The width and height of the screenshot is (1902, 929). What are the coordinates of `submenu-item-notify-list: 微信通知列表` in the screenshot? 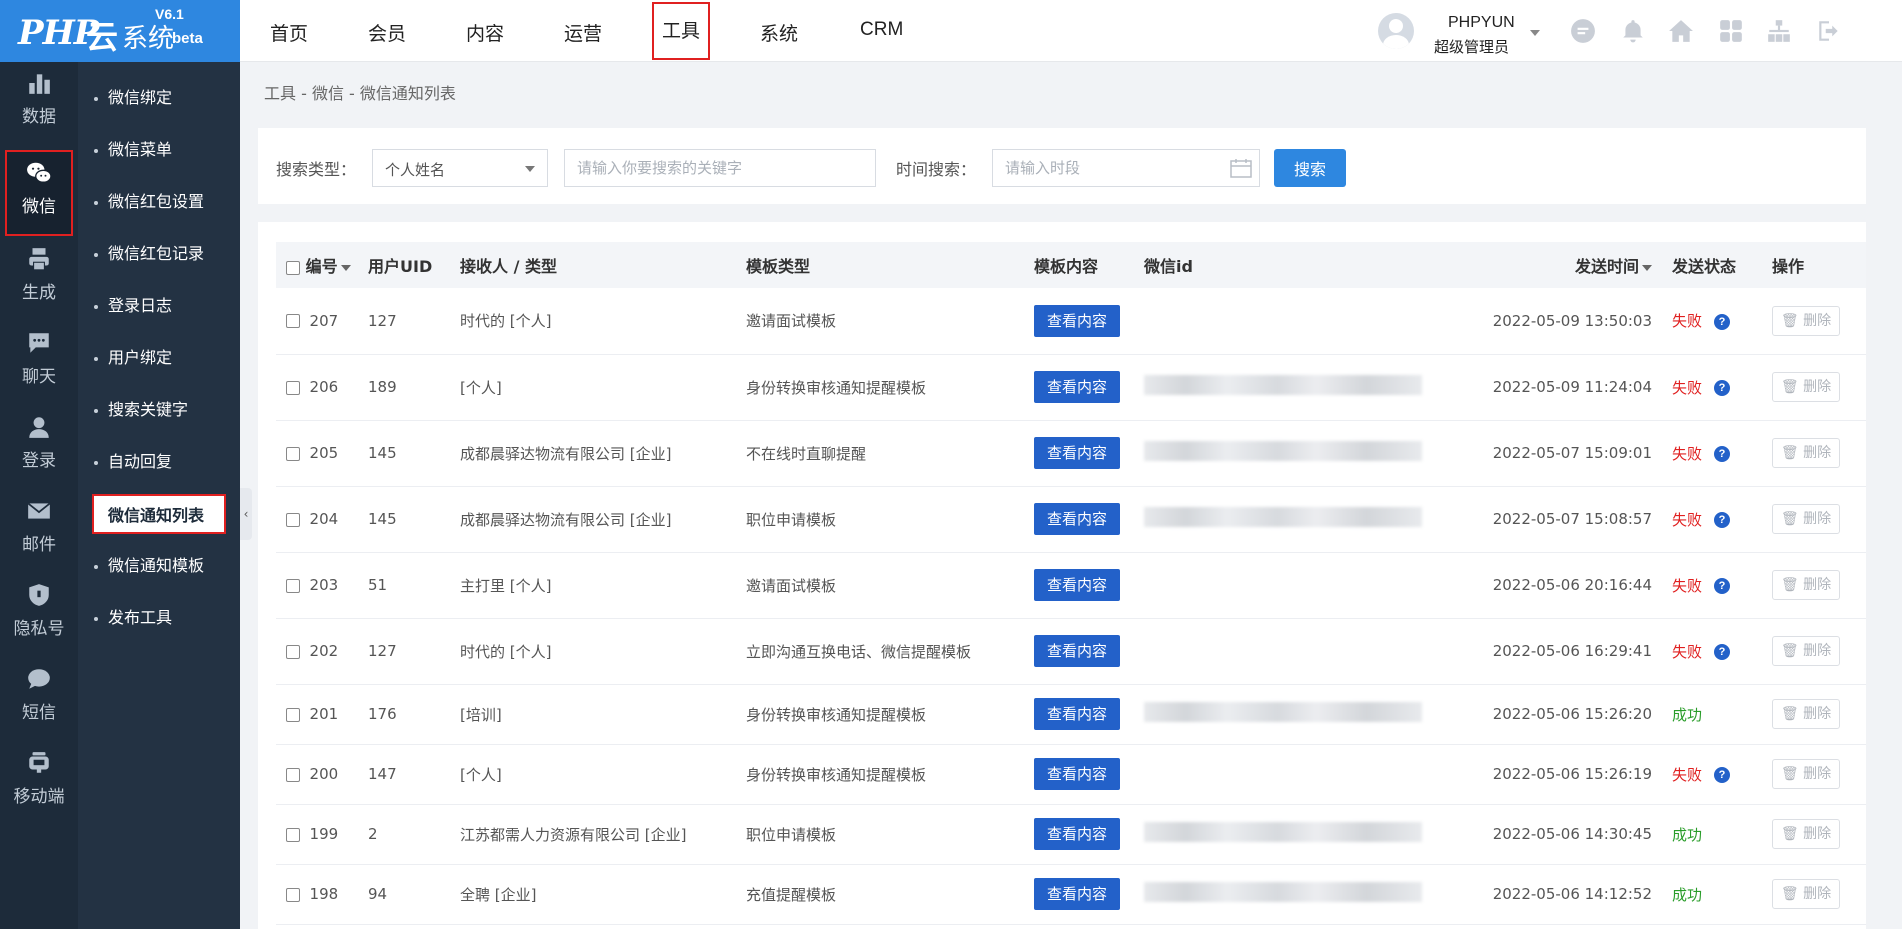 It's located at (159, 514).